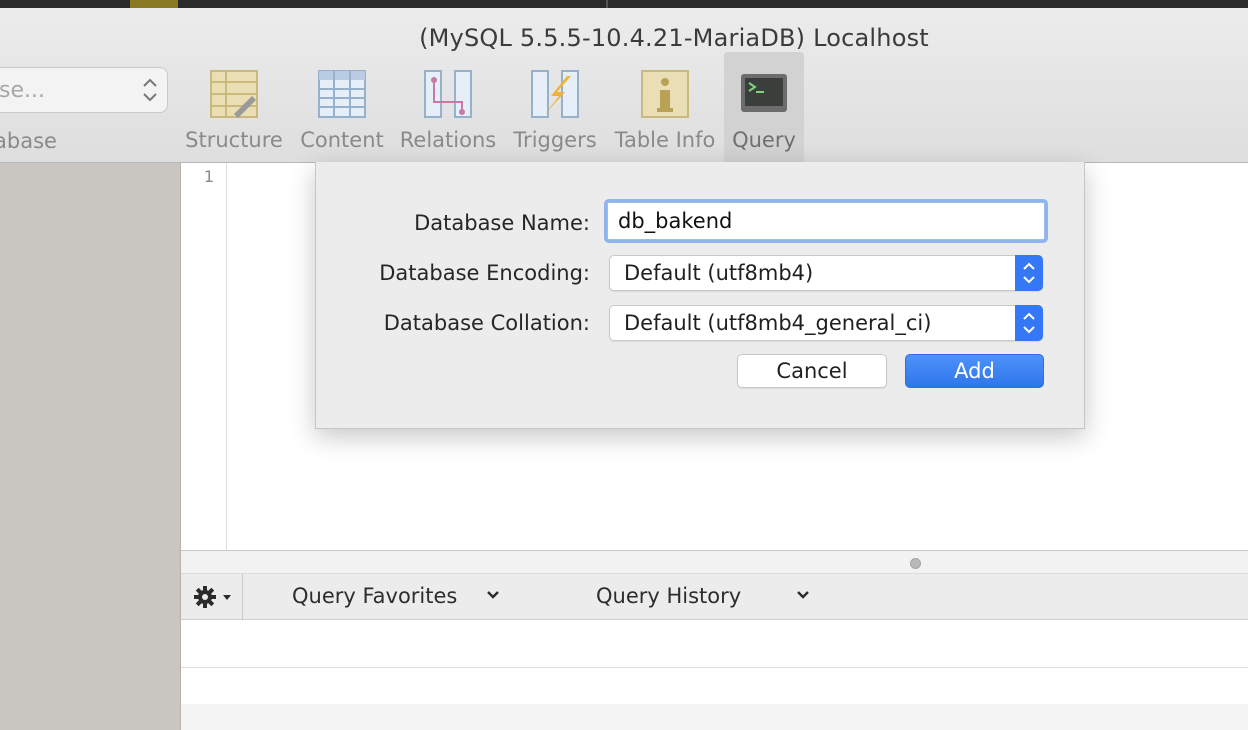  What do you see at coordinates (674, 38) in the screenshot?
I see `window-title: (MySQL 5.5.5-10.4.21-MariaDB) Localhost` at bounding box center [674, 38].